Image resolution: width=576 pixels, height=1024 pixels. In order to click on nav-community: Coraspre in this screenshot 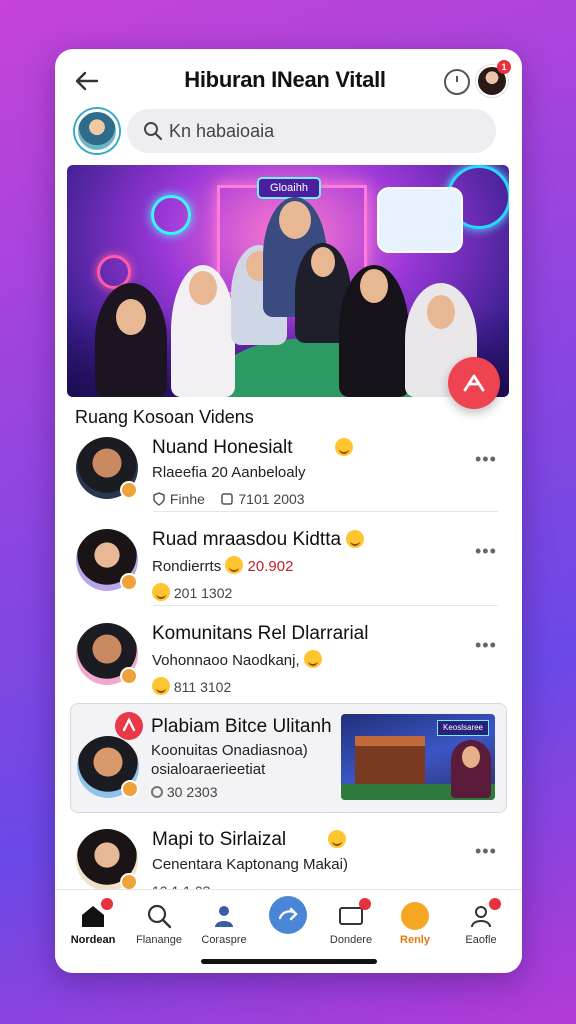, I will do `click(224, 927)`.